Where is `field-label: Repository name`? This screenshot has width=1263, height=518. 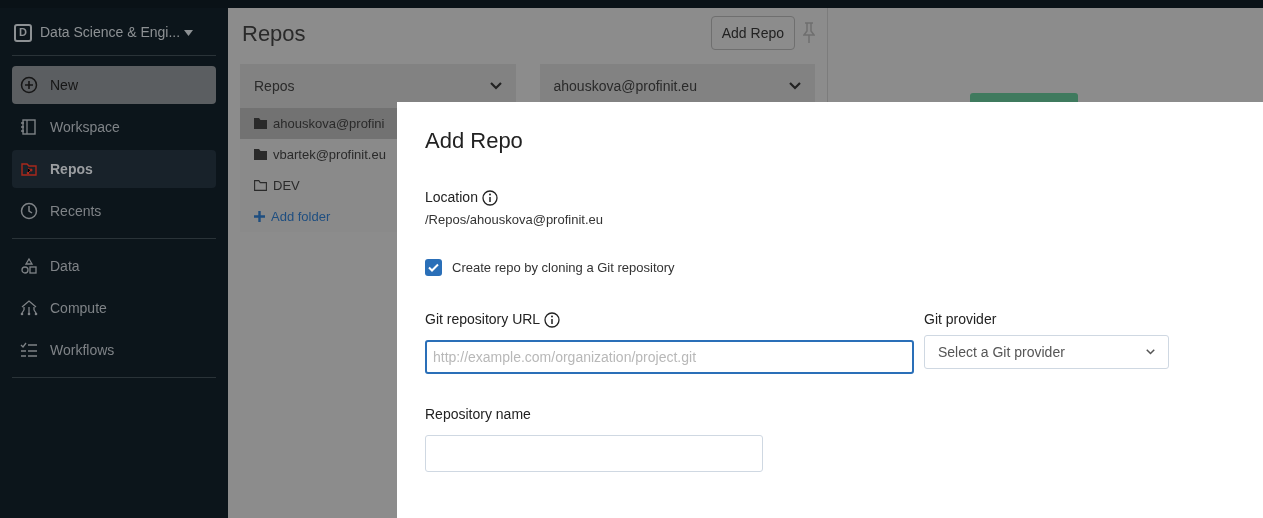 field-label: Repository name is located at coordinates (478, 414).